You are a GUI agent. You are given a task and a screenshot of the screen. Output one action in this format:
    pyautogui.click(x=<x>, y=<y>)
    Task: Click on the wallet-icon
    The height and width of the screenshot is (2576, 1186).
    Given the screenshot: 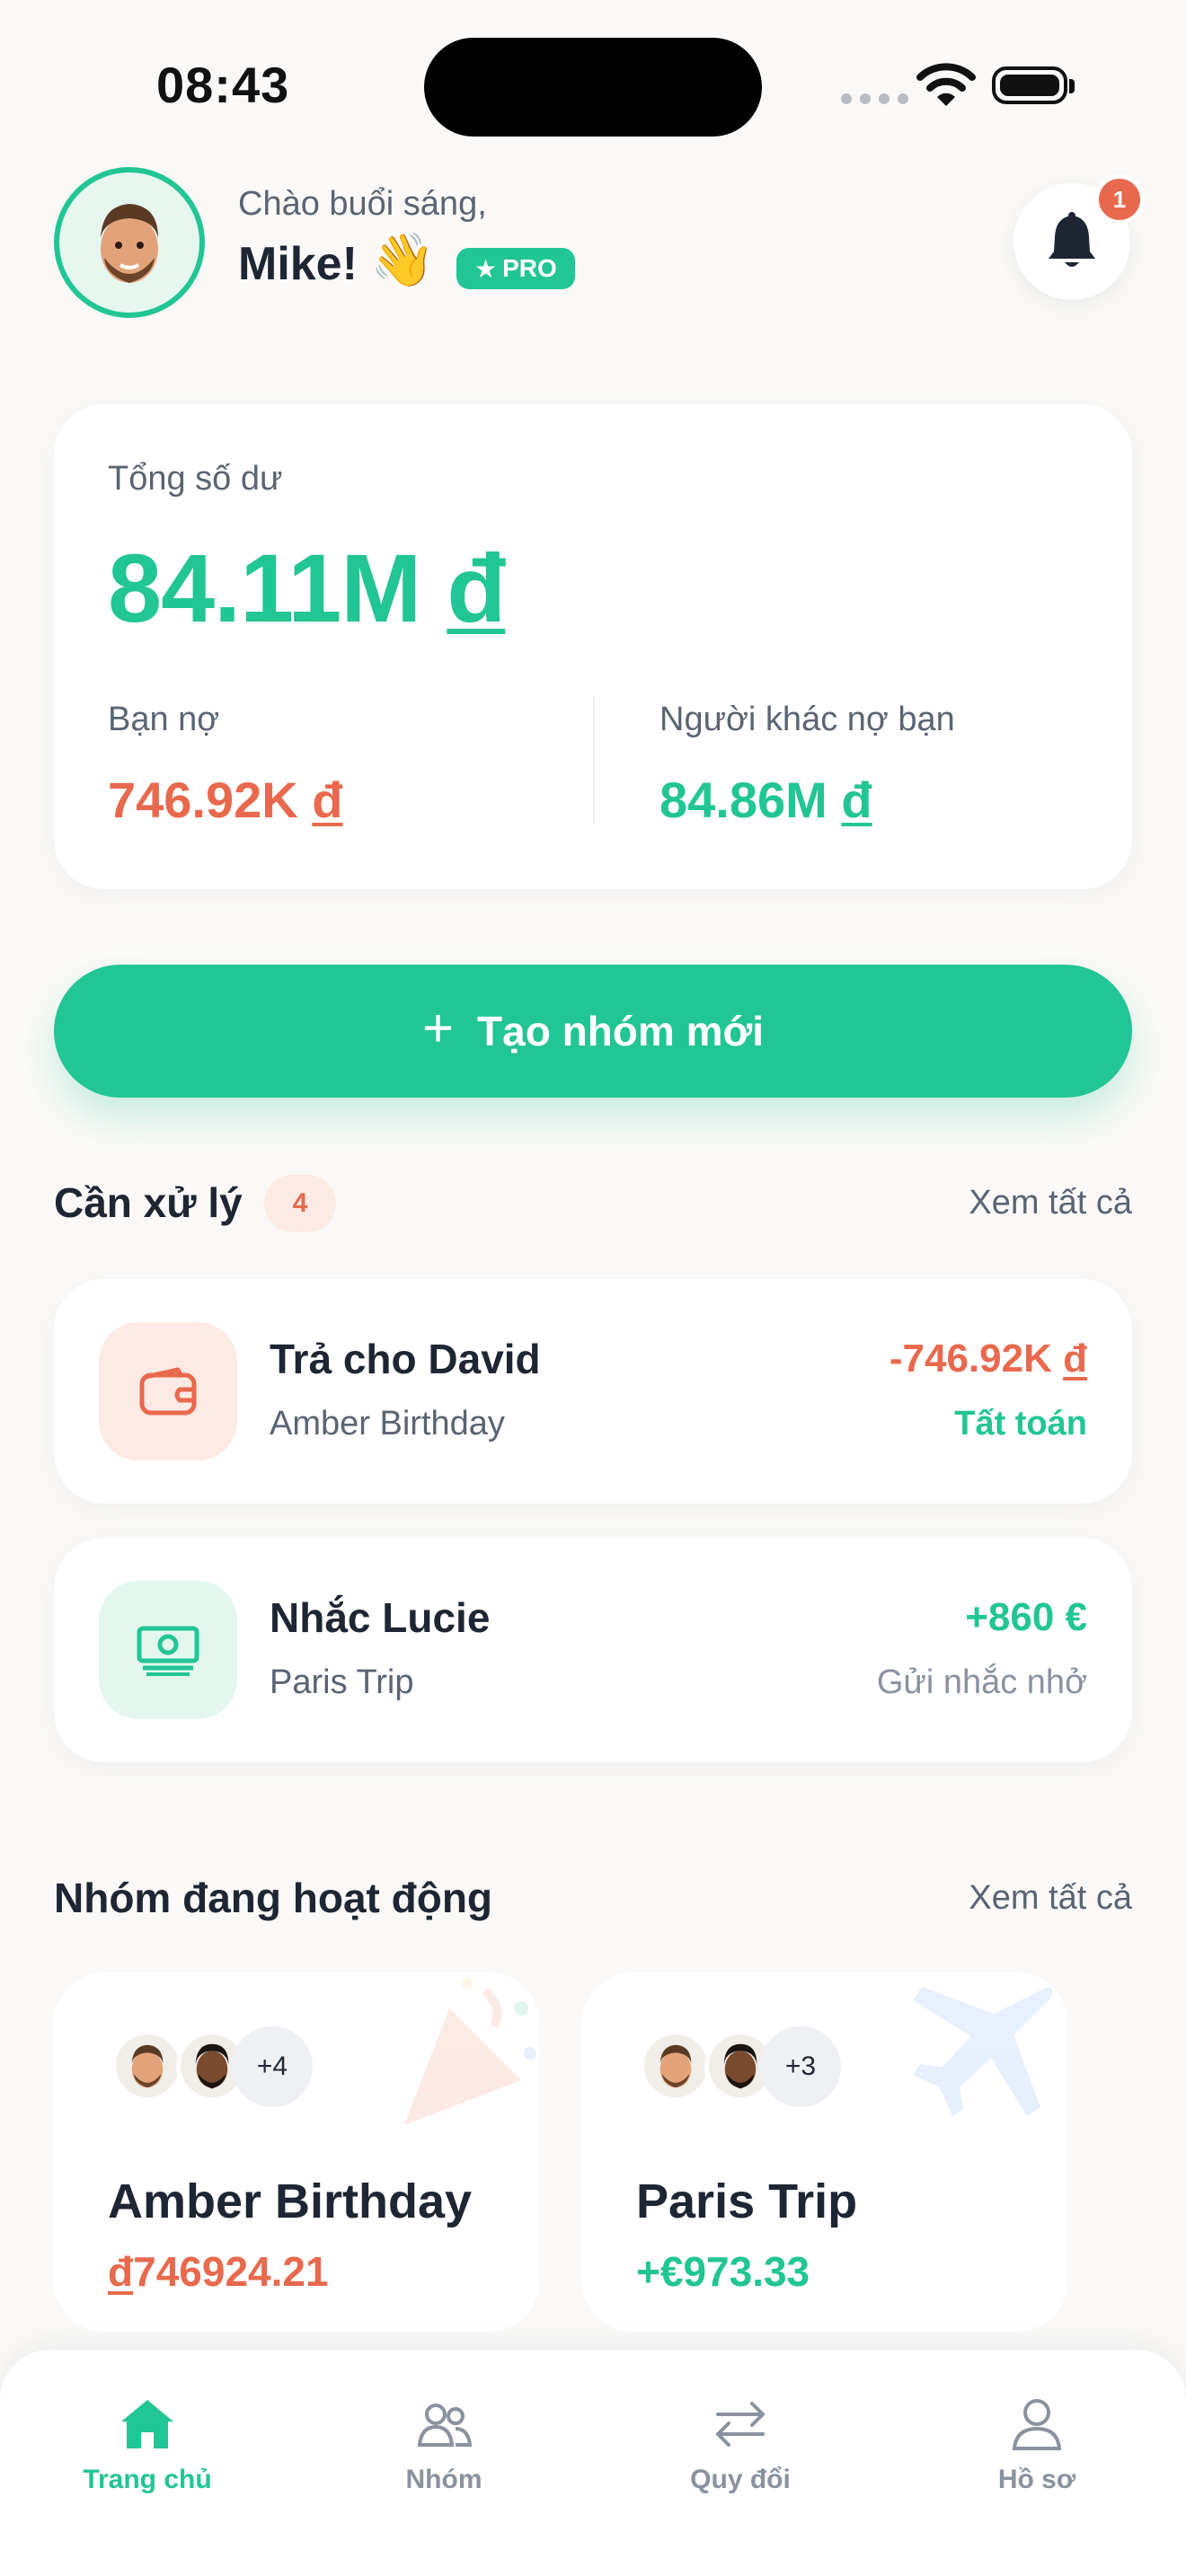 What is the action you would take?
    pyautogui.click(x=168, y=1391)
    